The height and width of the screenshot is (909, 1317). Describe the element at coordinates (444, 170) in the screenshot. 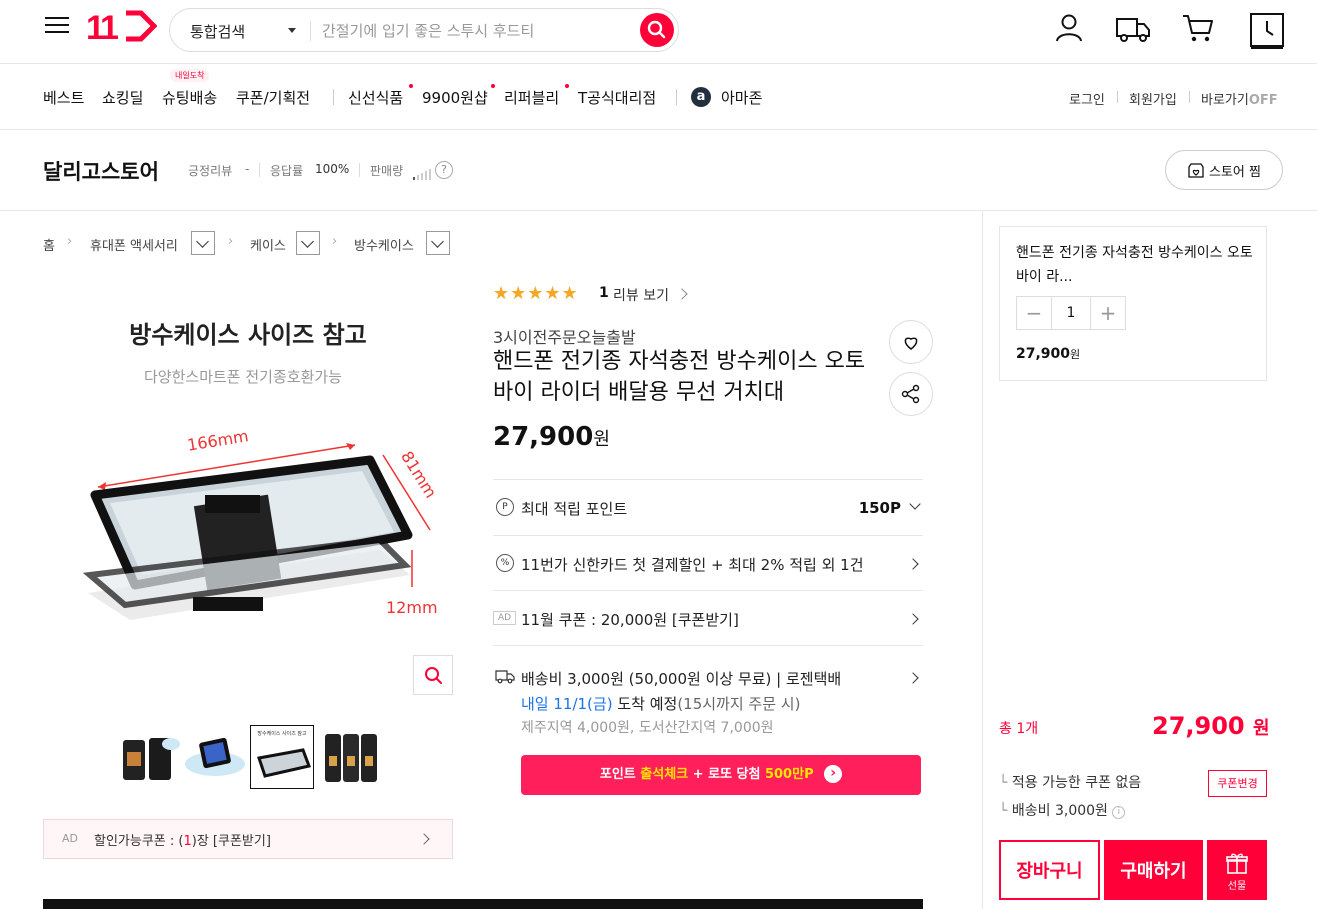

I see `help-icon: ?` at that location.